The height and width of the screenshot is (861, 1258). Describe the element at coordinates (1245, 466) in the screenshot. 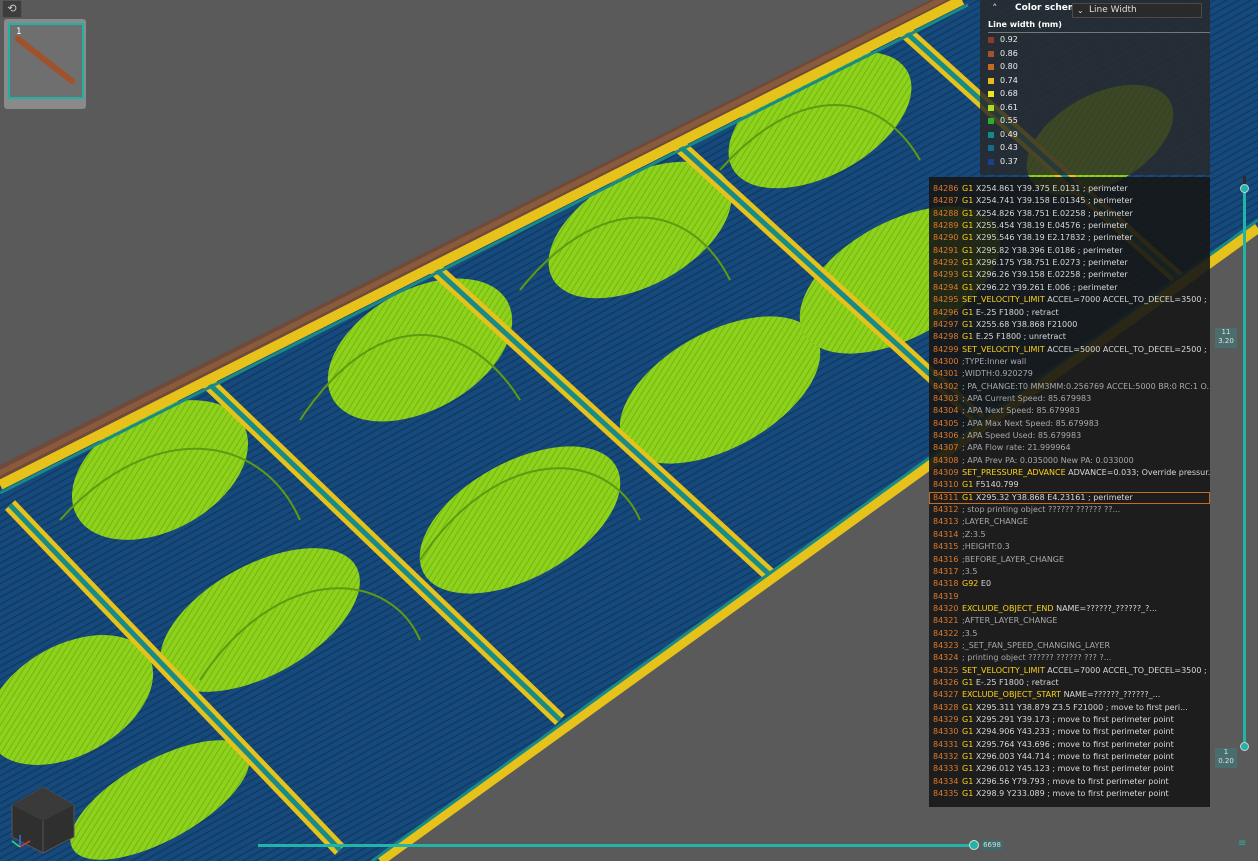

I see `layer-slider` at that location.